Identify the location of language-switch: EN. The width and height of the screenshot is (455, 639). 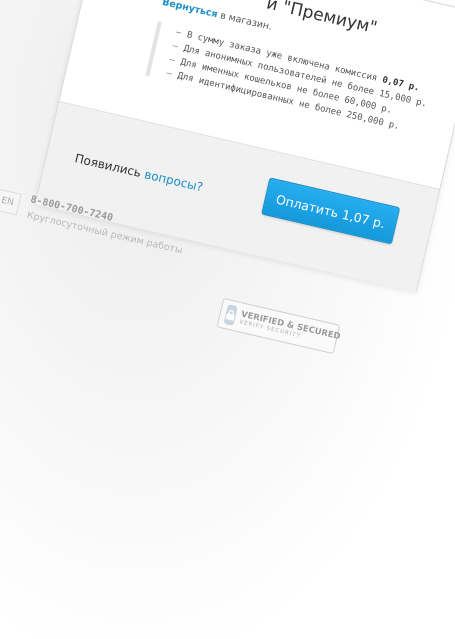
(11, 202).